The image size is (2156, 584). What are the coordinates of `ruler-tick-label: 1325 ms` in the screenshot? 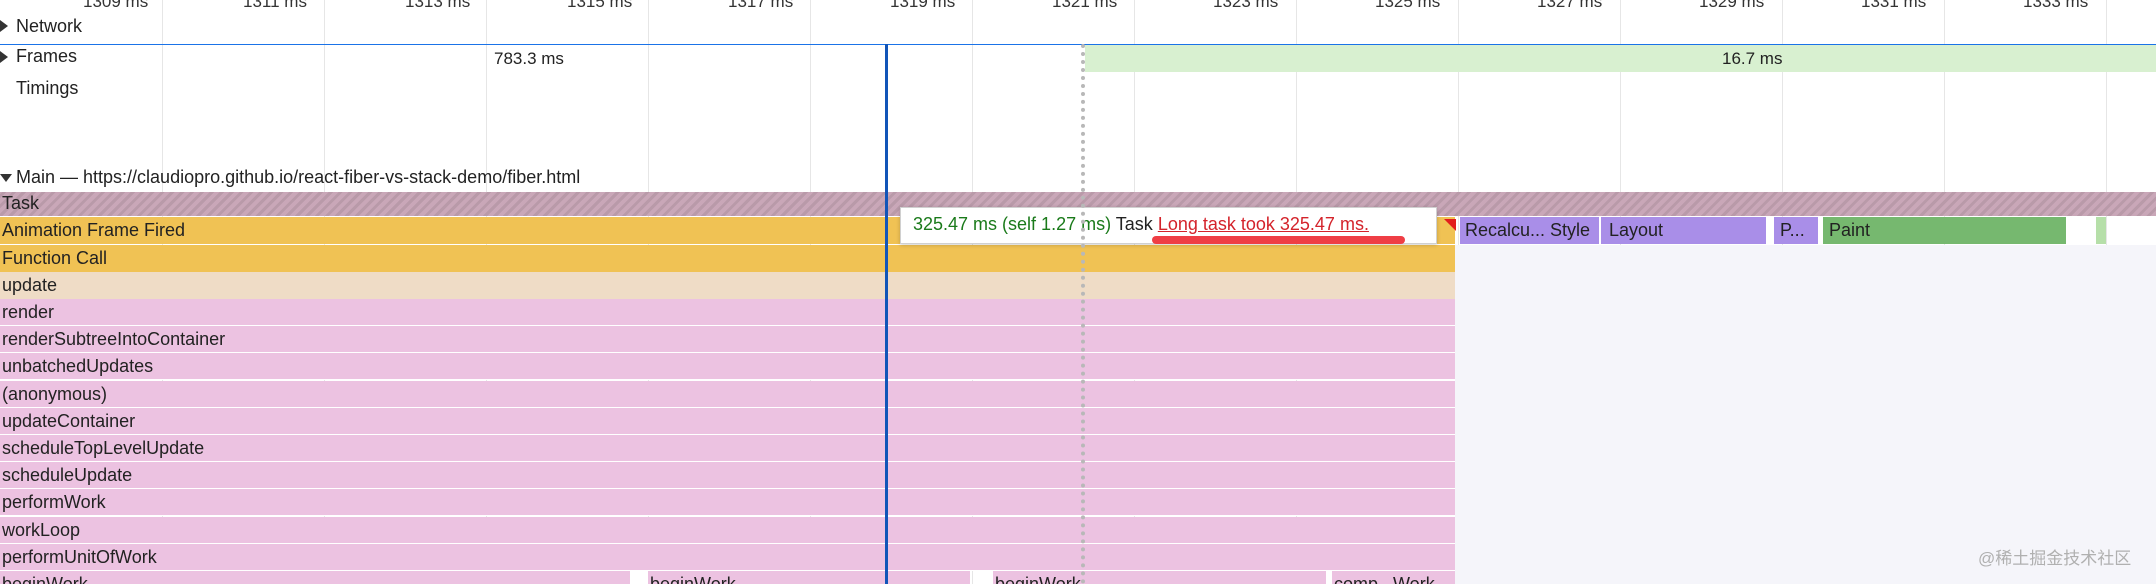 It's located at (1408, 5).